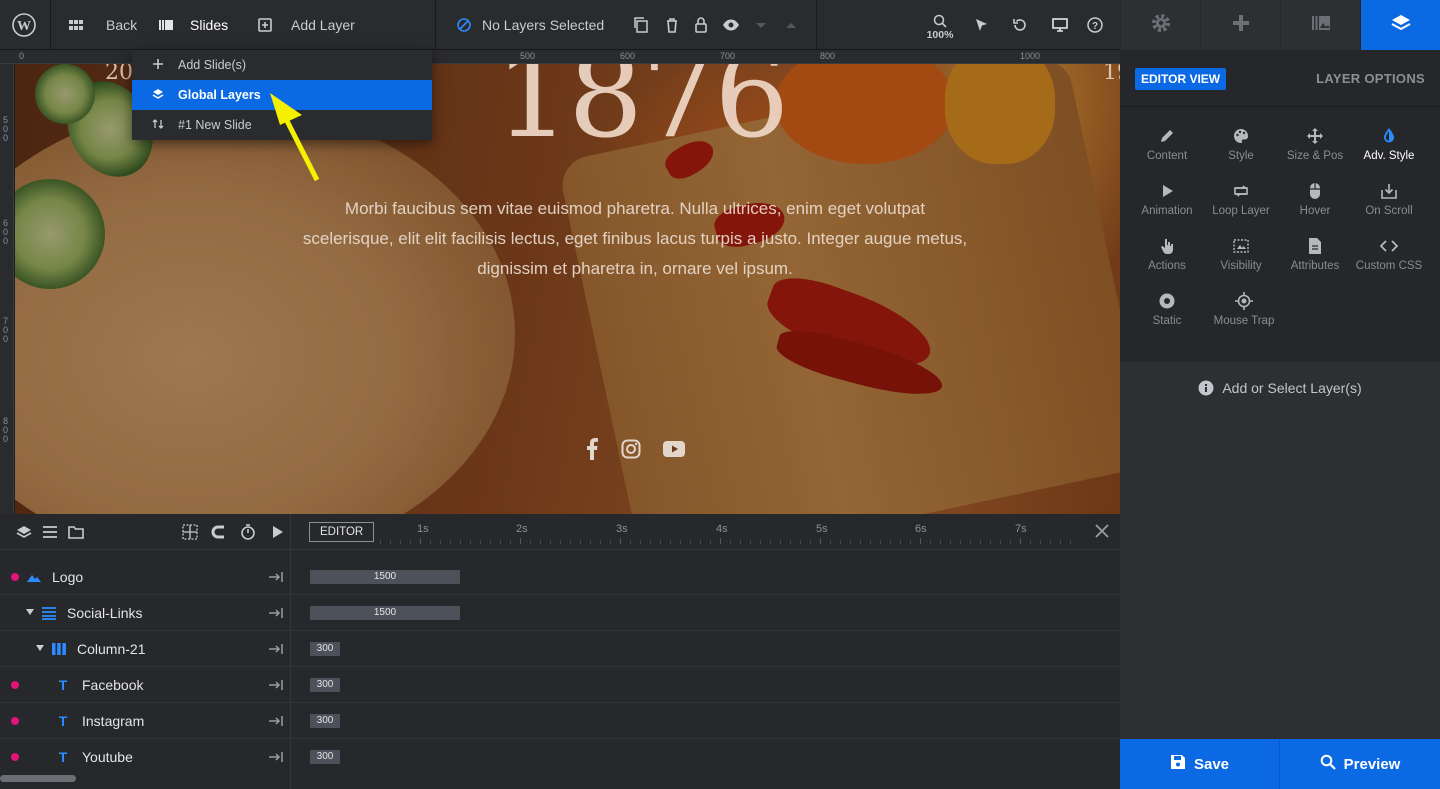  I want to click on lock-icon, so click(701, 25).